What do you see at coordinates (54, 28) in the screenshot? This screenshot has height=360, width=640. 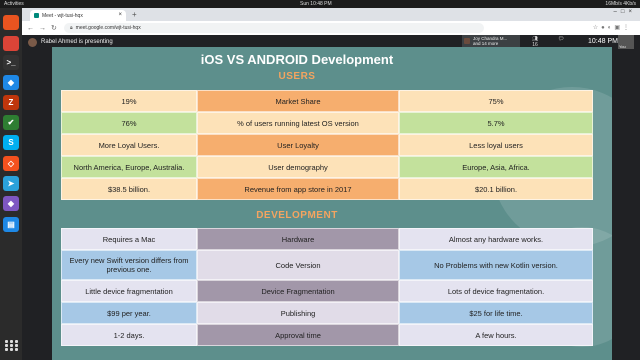 I see `reload-icon: ↻` at bounding box center [54, 28].